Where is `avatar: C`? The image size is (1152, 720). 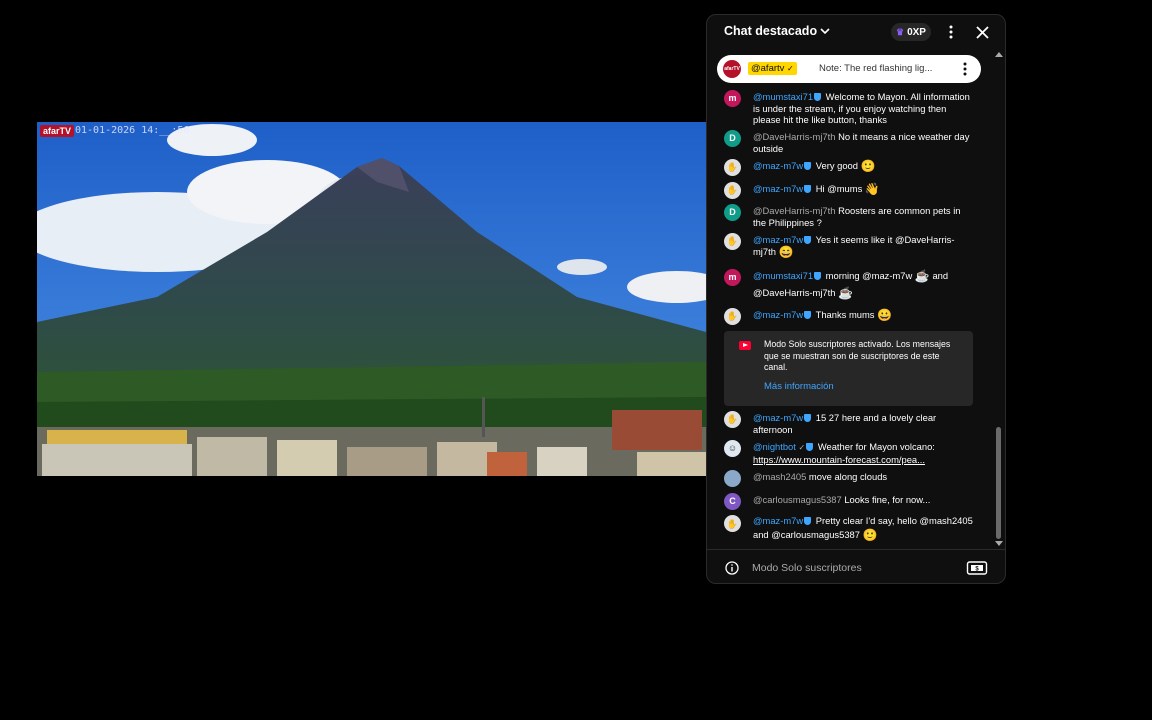 avatar: C is located at coordinates (732, 501).